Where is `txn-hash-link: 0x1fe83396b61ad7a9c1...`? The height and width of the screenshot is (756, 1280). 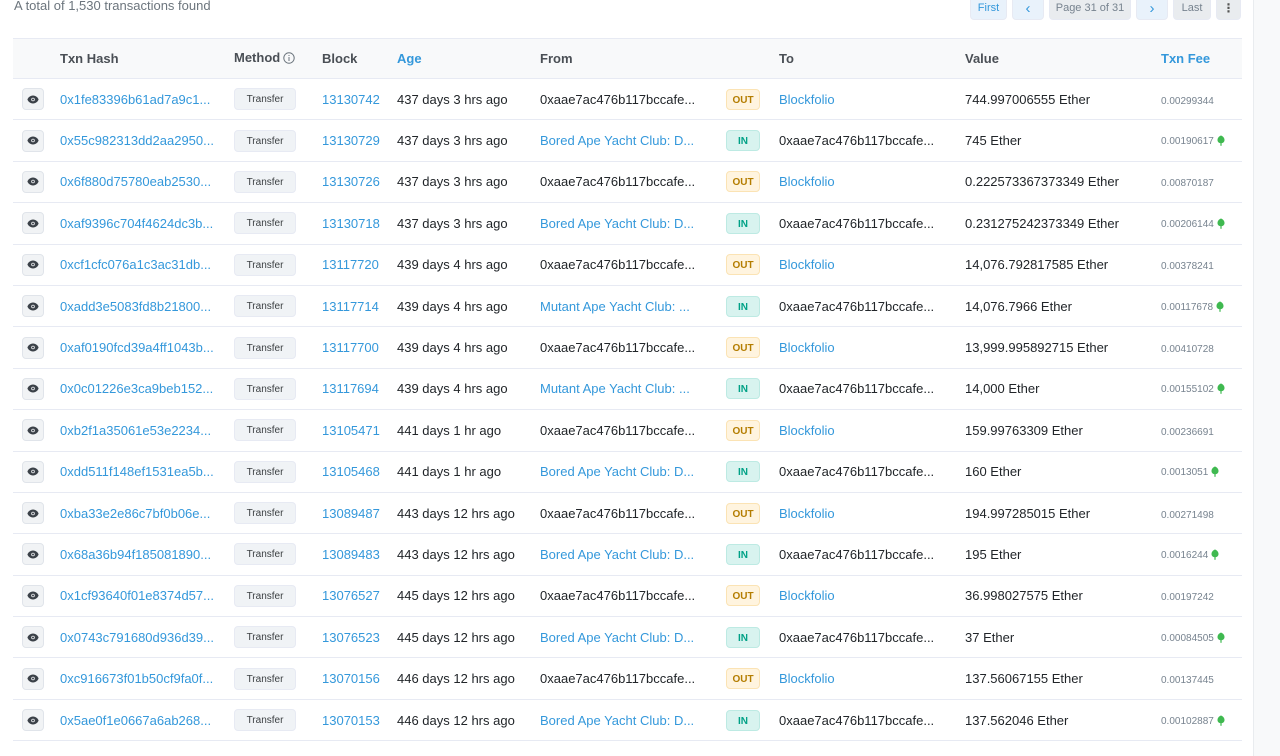 txn-hash-link: 0x1fe83396b61ad7a9c1... is located at coordinates (139, 99).